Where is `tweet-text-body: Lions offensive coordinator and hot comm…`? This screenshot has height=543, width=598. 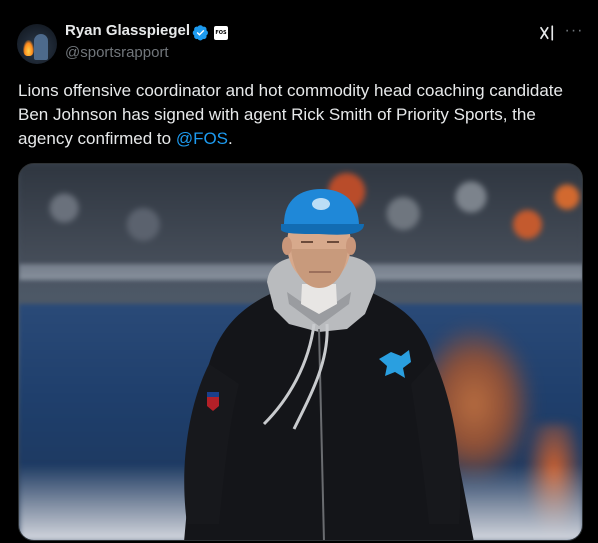 tweet-text-body: Lions offensive coordinator and hot comm… is located at coordinates (290, 114).